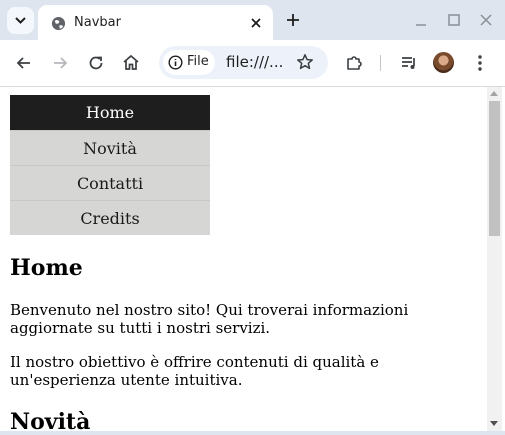 This screenshot has width=505, height=435. I want to click on back-arrow-icon, so click(24, 63).